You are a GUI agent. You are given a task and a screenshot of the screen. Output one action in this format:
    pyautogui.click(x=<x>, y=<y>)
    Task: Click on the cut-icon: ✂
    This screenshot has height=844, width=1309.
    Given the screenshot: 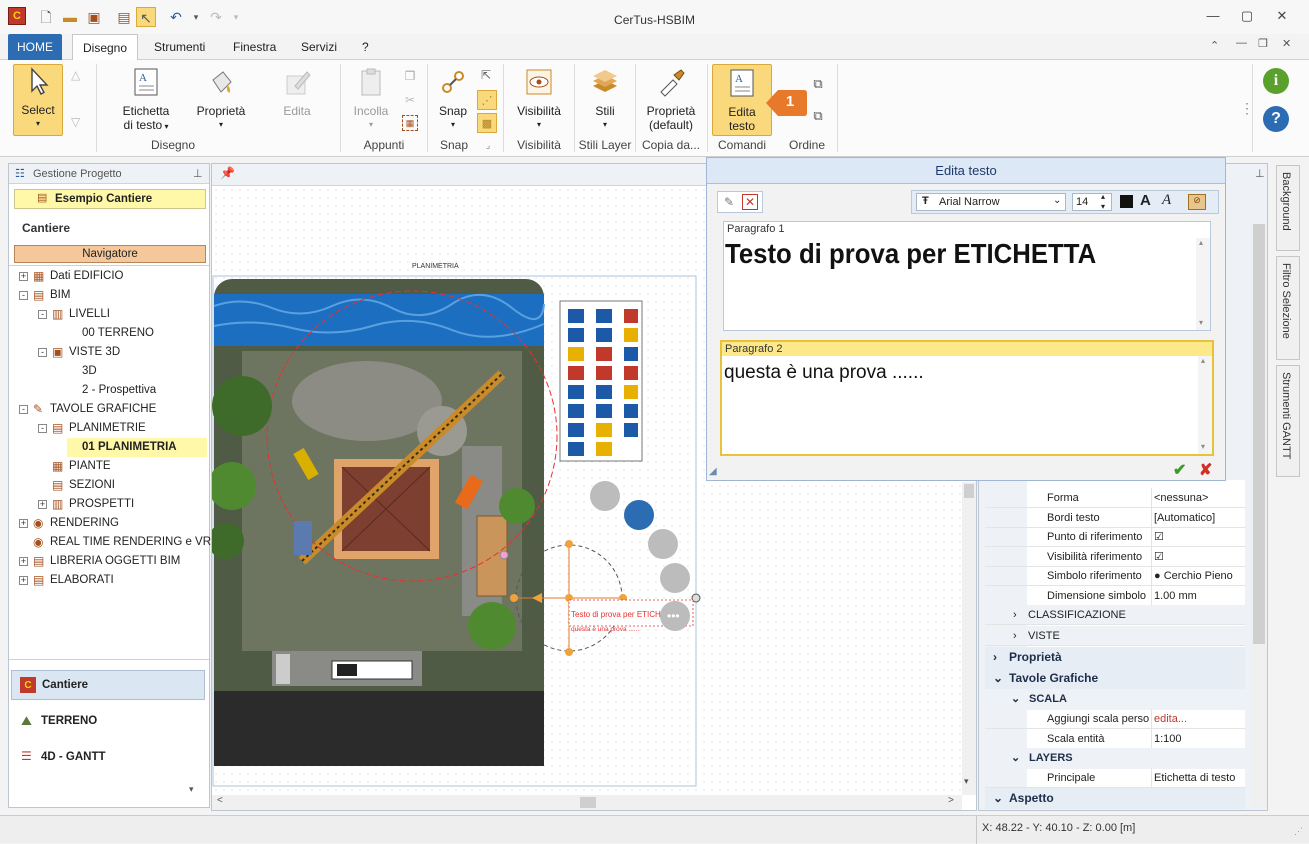 What is the action you would take?
    pyautogui.click(x=410, y=100)
    